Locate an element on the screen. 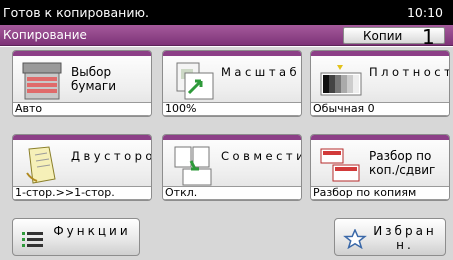 The image size is (453, 260). functions-button: Функции is located at coordinates (76, 237).